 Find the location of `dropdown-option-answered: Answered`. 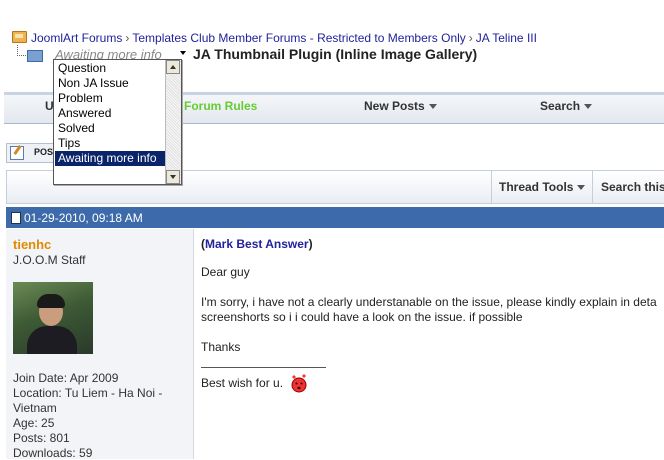

dropdown-option-answered: Answered is located at coordinates (110, 113).